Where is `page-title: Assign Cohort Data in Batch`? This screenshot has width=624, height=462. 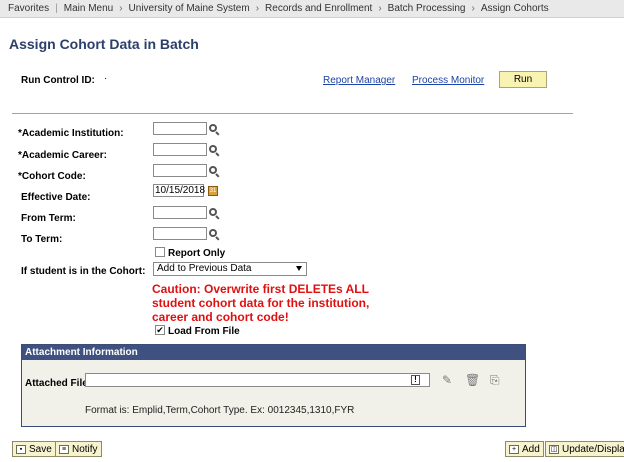
page-title: Assign Cohort Data in Batch is located at coordinates (104, 44).